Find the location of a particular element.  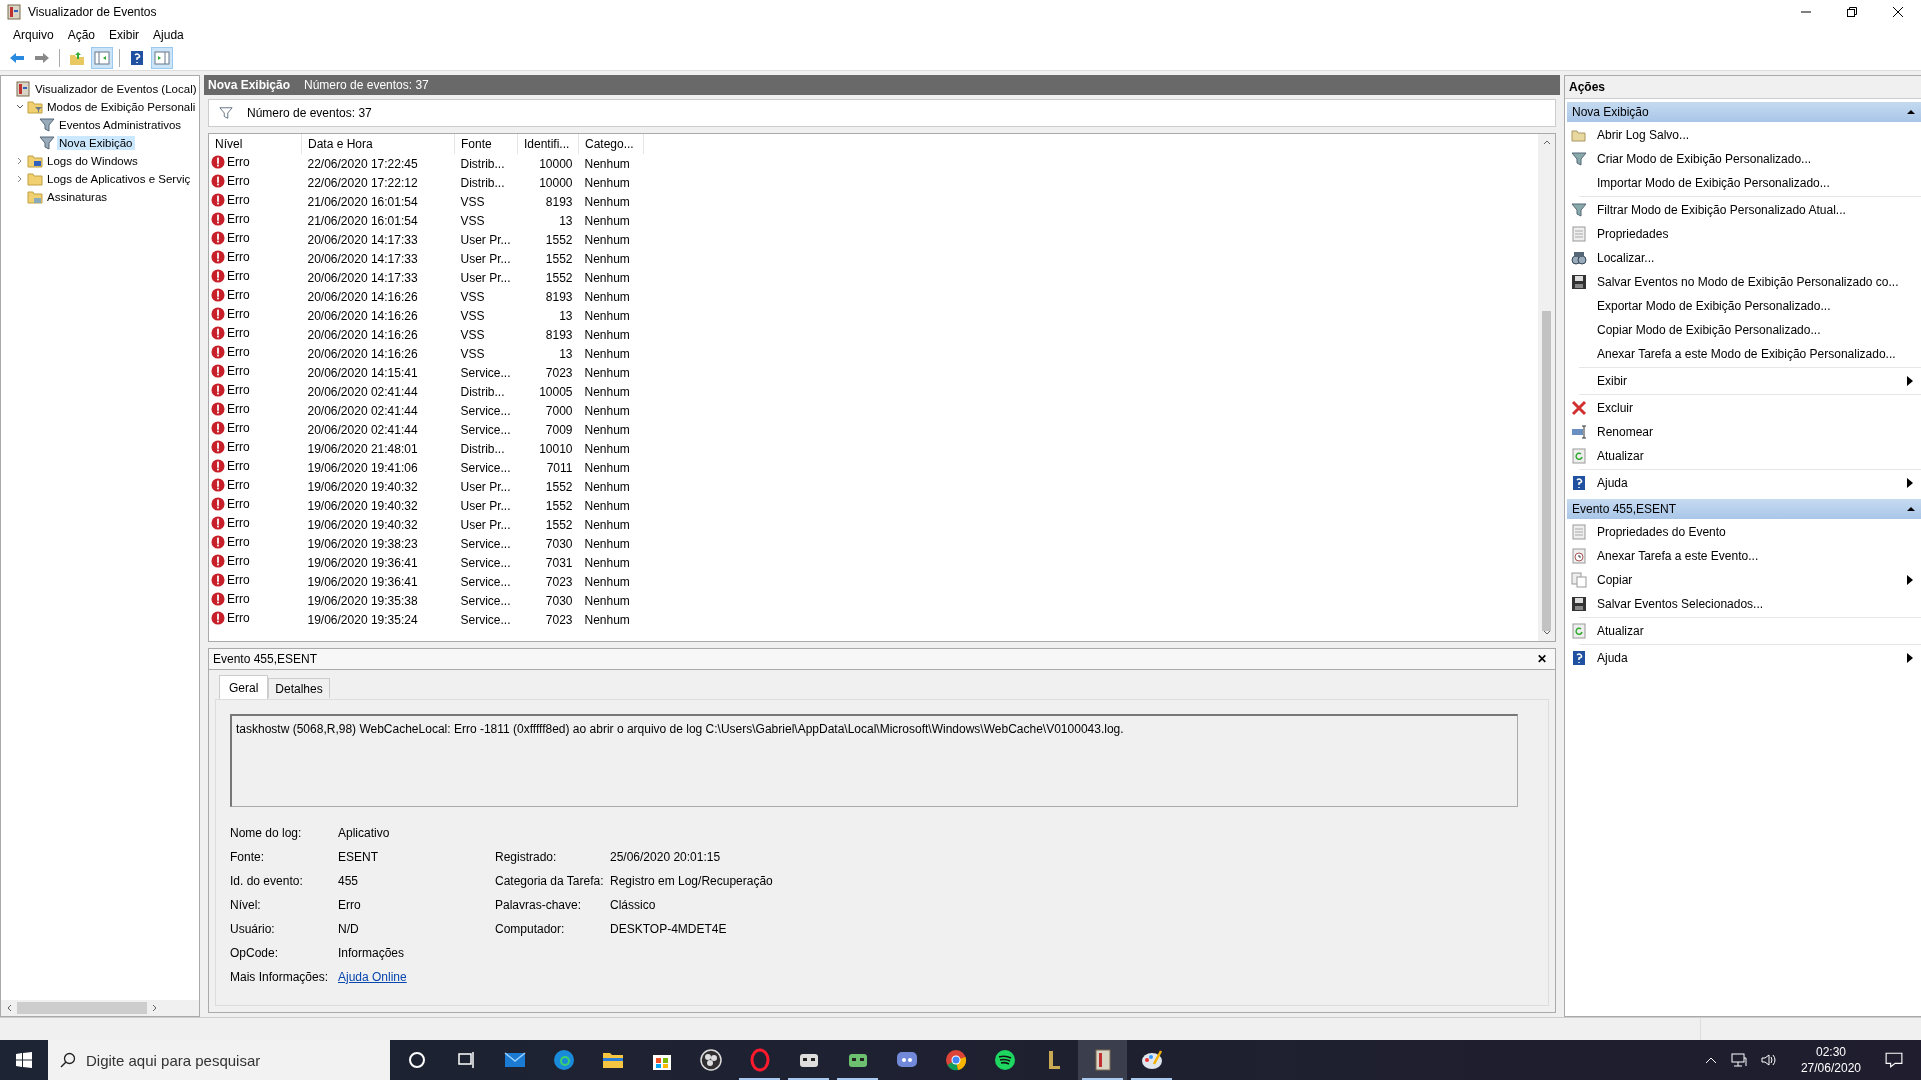

field-label: Fonte: is located at coordinates (248, 857).